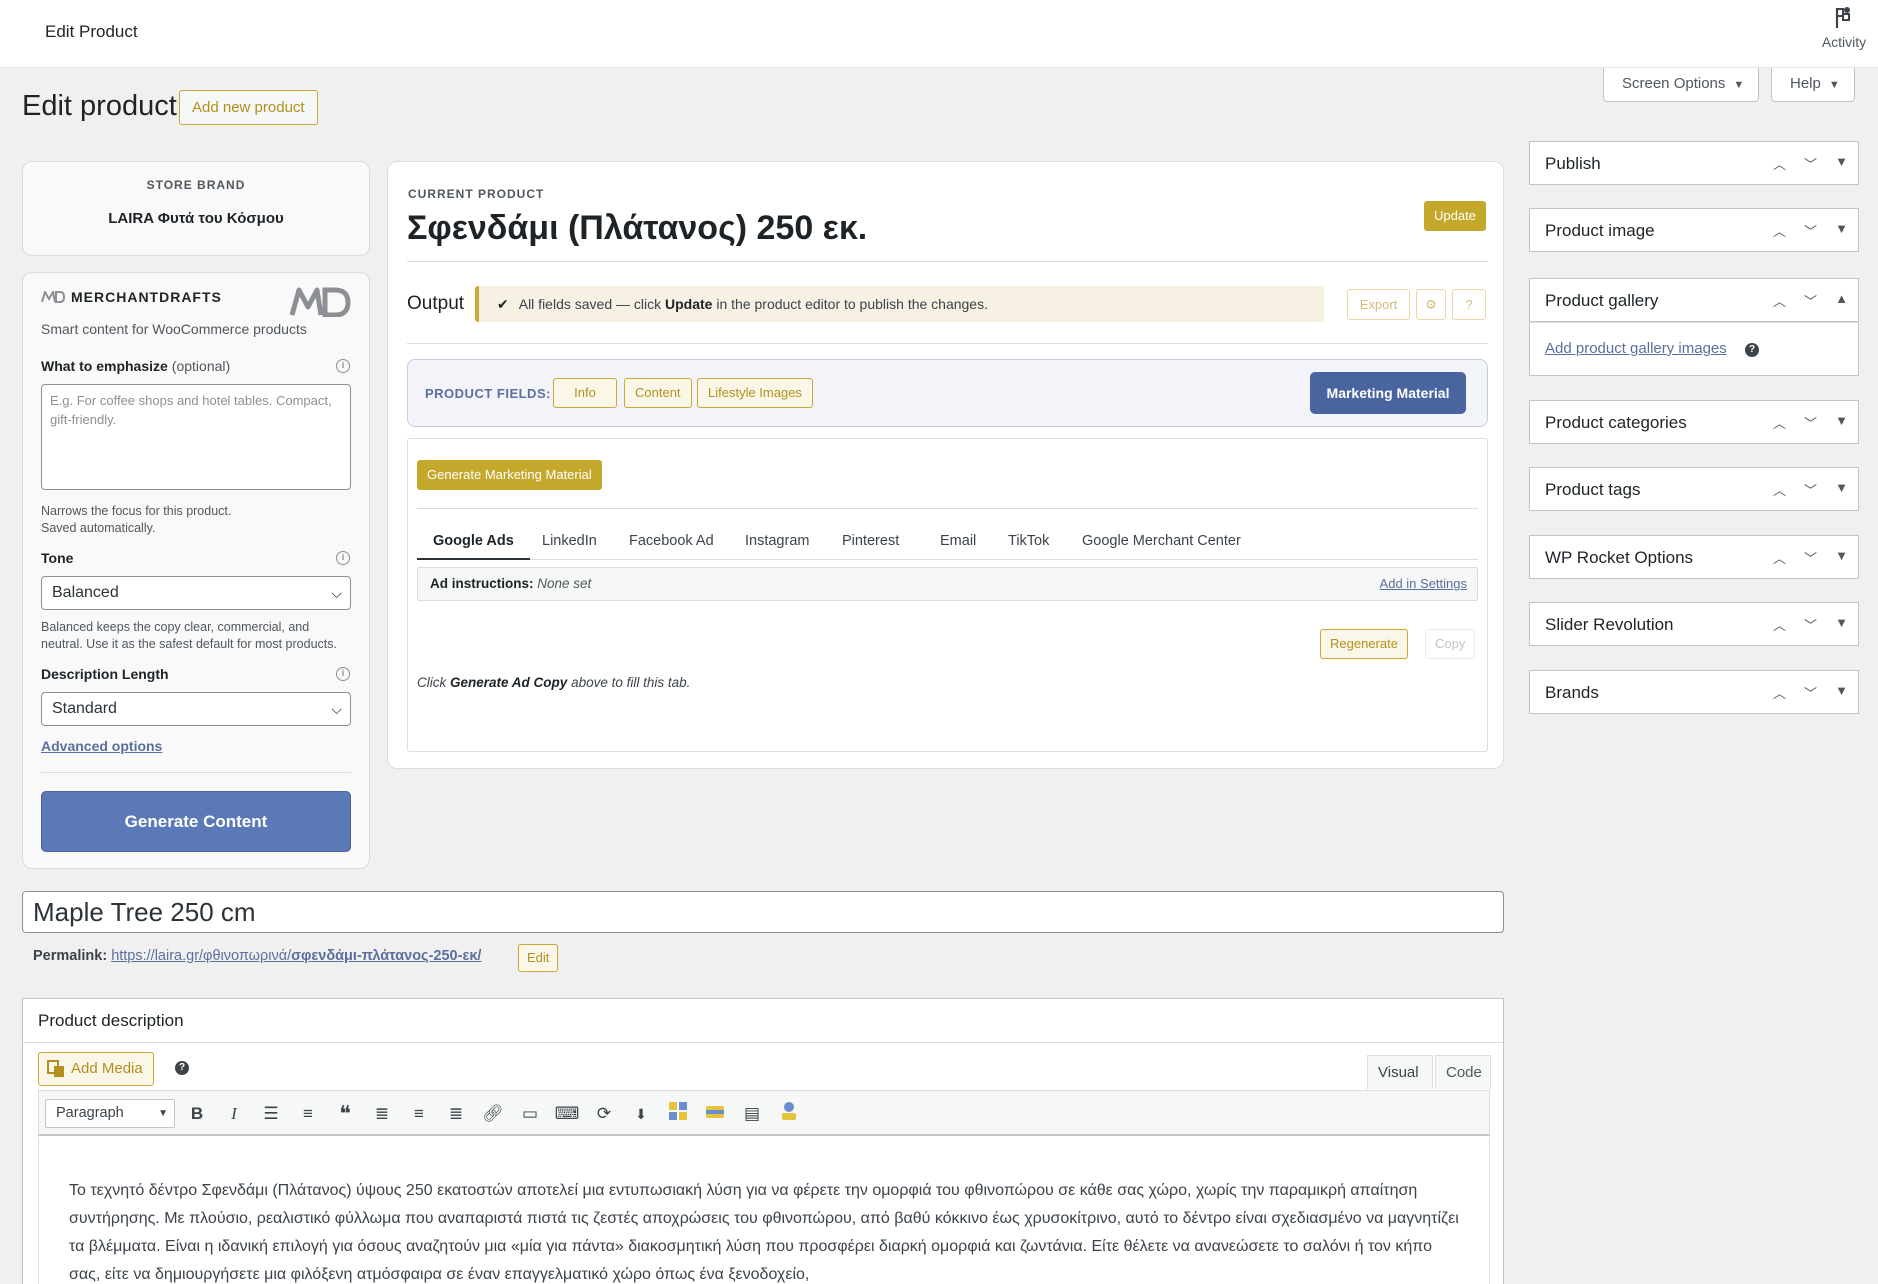  I want to click on numbered-list-icon: ≡, so click(308, 1114).